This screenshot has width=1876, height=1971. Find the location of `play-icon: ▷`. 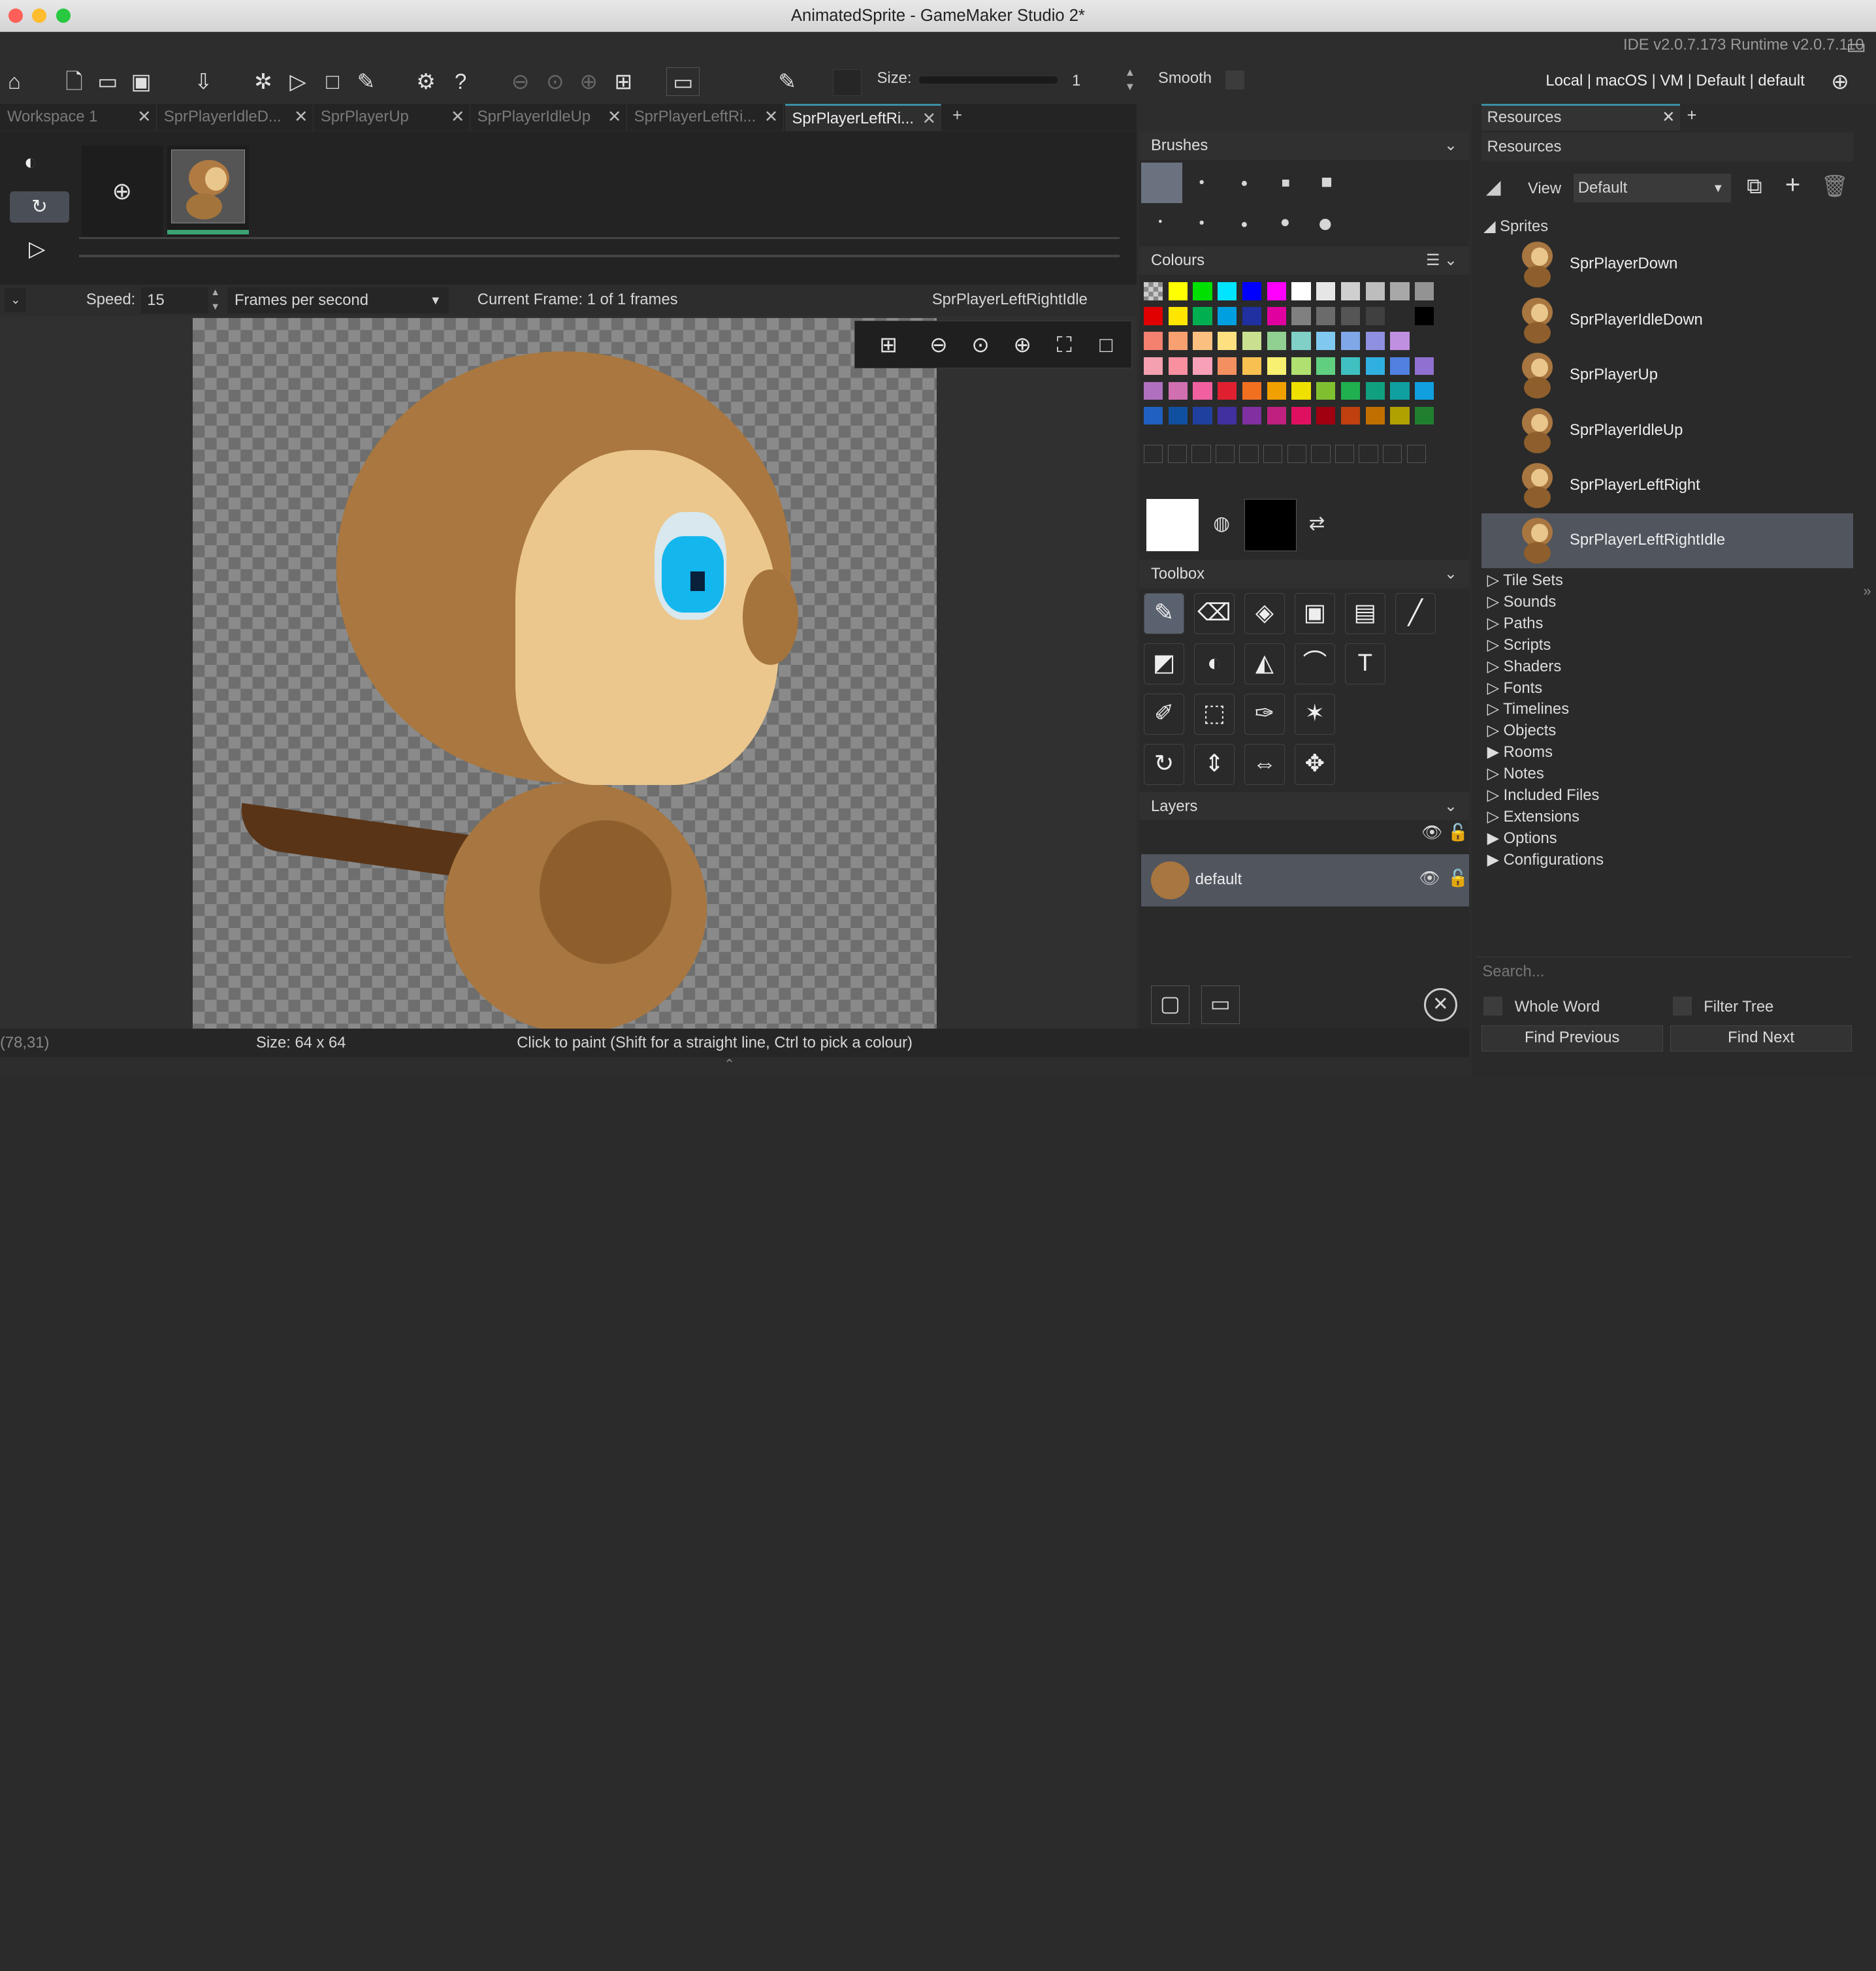

play-icon: ▷ is located at coordinates (37, 248).